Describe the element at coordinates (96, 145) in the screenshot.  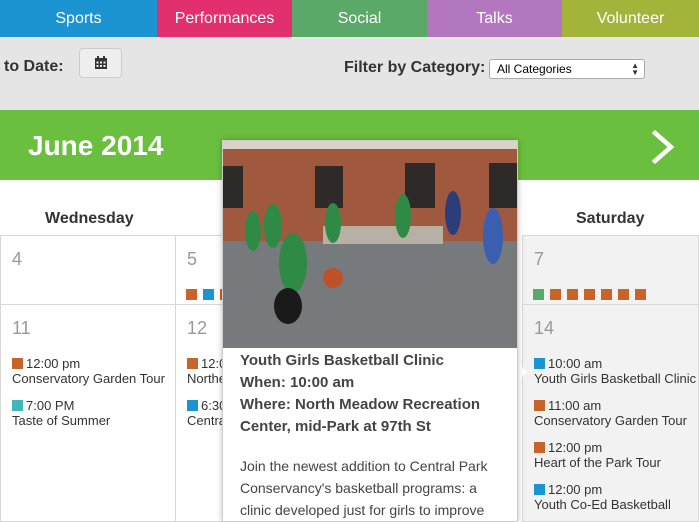
I see `month-title: June 2014` at that location.